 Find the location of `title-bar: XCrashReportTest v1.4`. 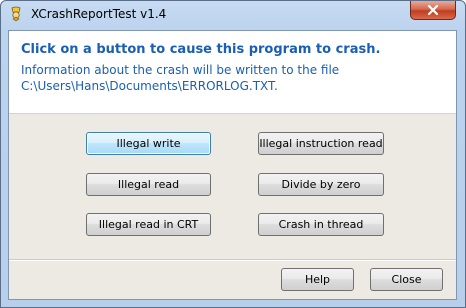

title-bar: XCrashReportTest v1.4 is located at coordinates (233, 15).